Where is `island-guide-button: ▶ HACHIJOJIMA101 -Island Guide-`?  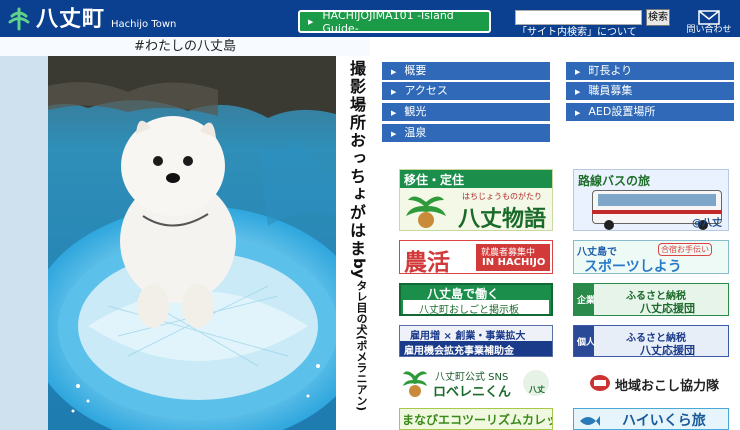
island-guide-button: ▶ HACHIJOJIMA101 -Island Guide- is located at coordinates (394, 21).